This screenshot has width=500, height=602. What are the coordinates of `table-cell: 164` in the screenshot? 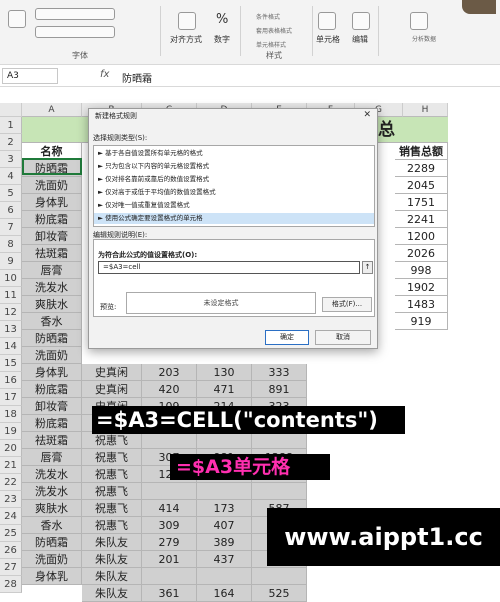 It's located at (224, 593).